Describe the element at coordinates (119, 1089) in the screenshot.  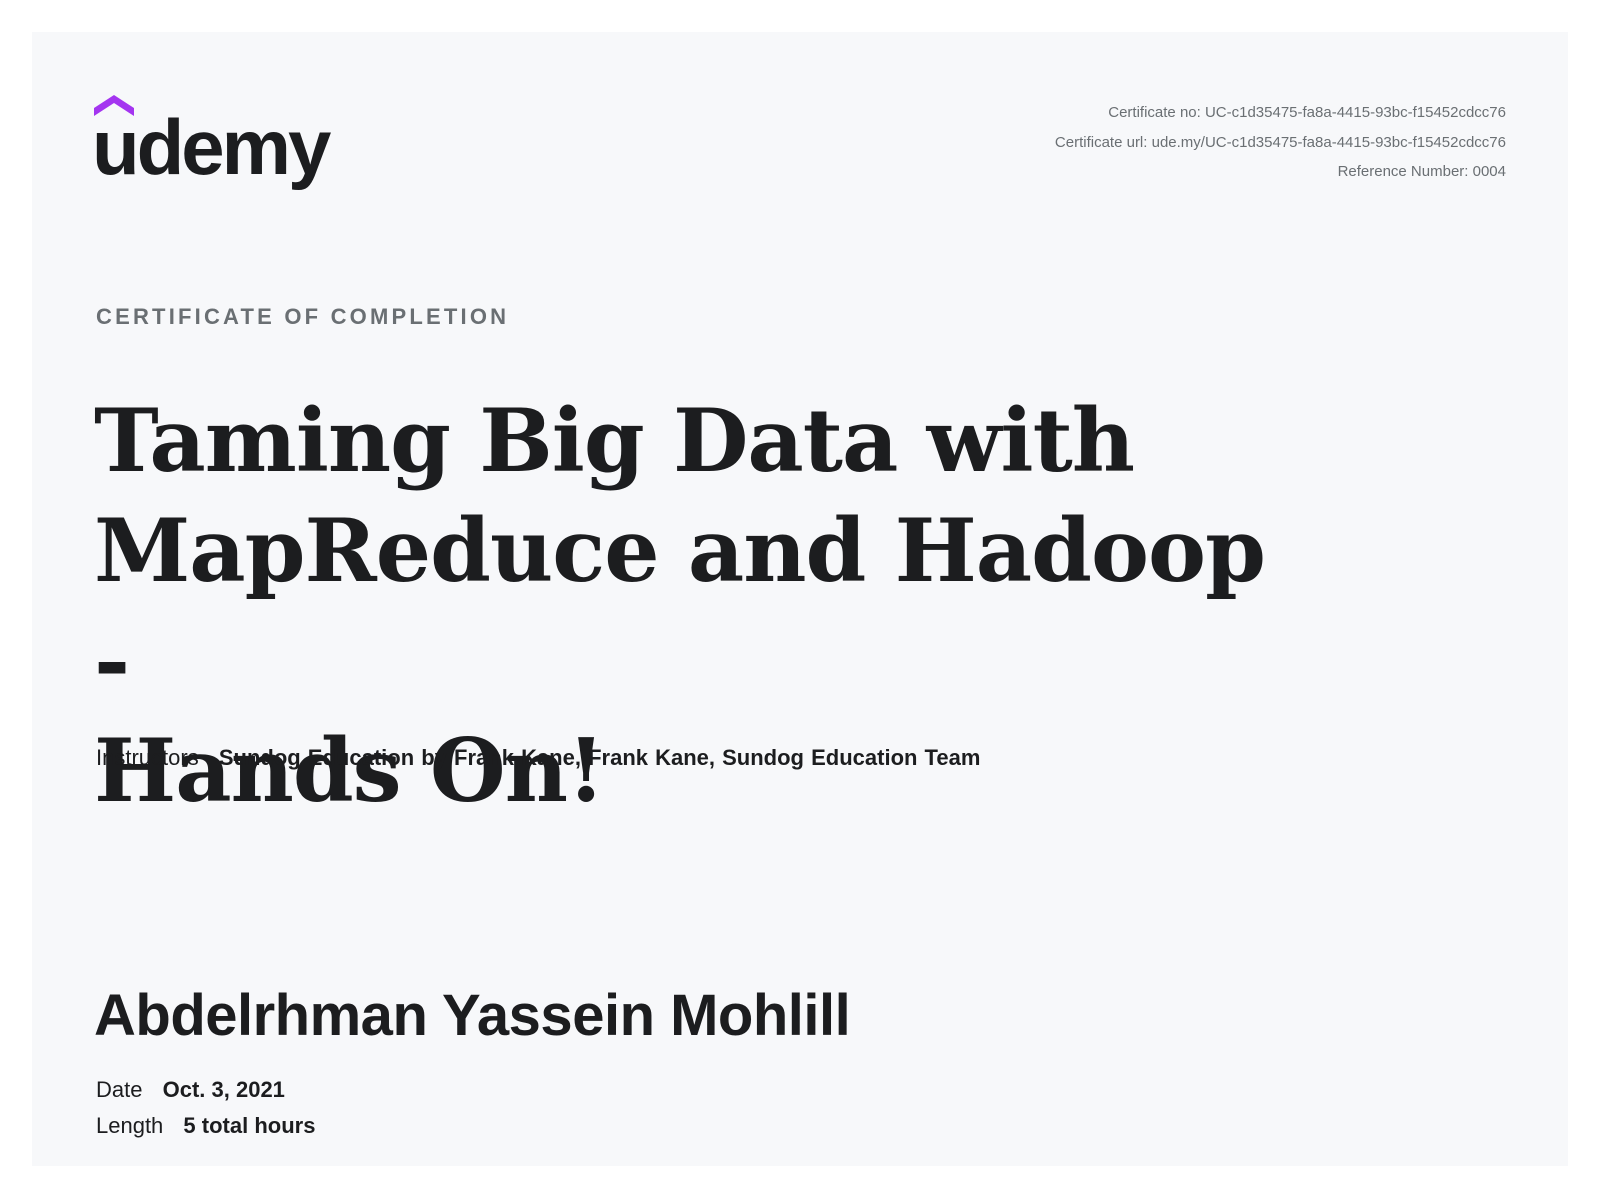
I see `date-label: Date` at that location.